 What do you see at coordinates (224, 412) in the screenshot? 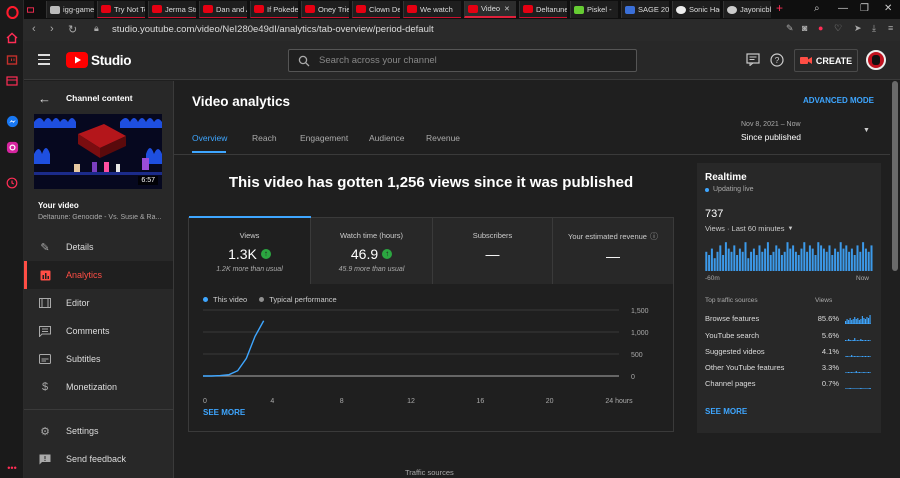
I see `see-more-link: SEE MORE` at bounding box center [224, 412].